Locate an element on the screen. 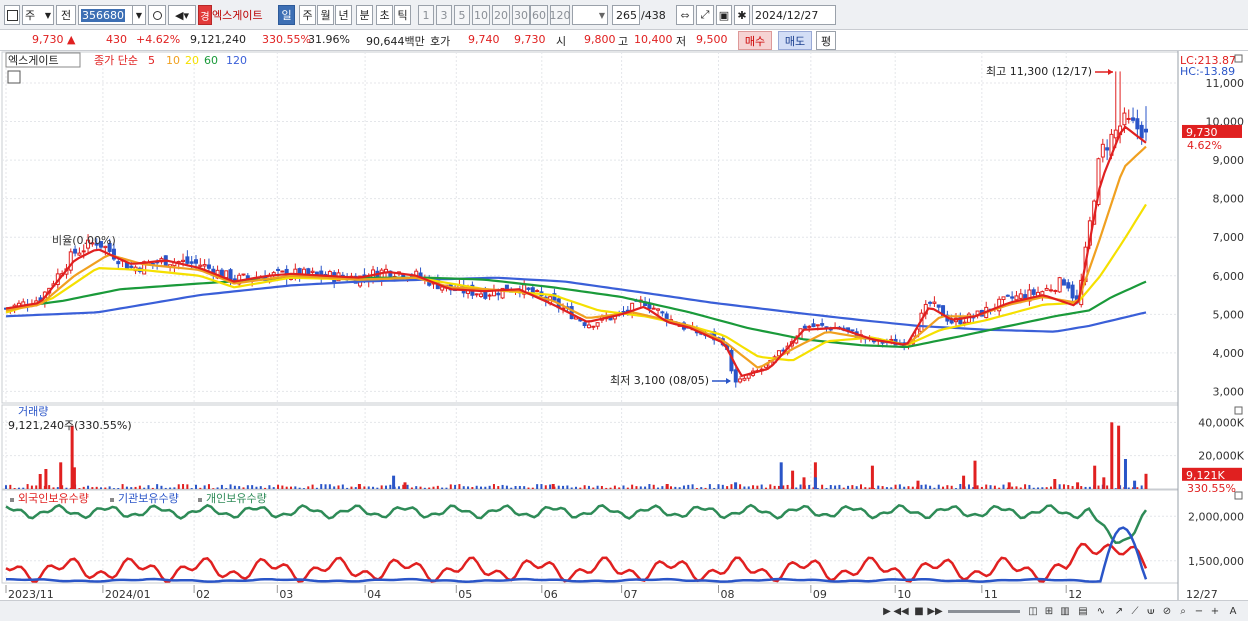  high-annotation: 최고 11,300 (12/17) is located at coordinates (1039, 71).